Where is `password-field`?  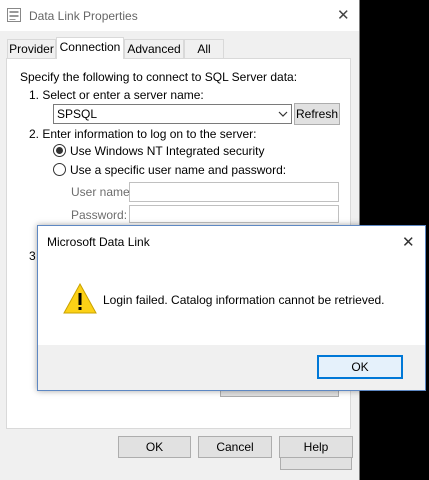 password-field is located at coordinates (234, 214).